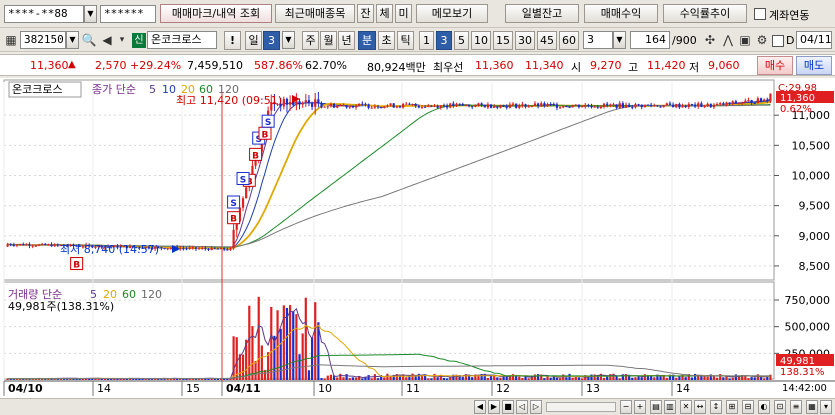  What do you see at coordinates (728, 40) in the screenshot?
I see `indicator-icon: ⋀` at bounding box center [728, 40].